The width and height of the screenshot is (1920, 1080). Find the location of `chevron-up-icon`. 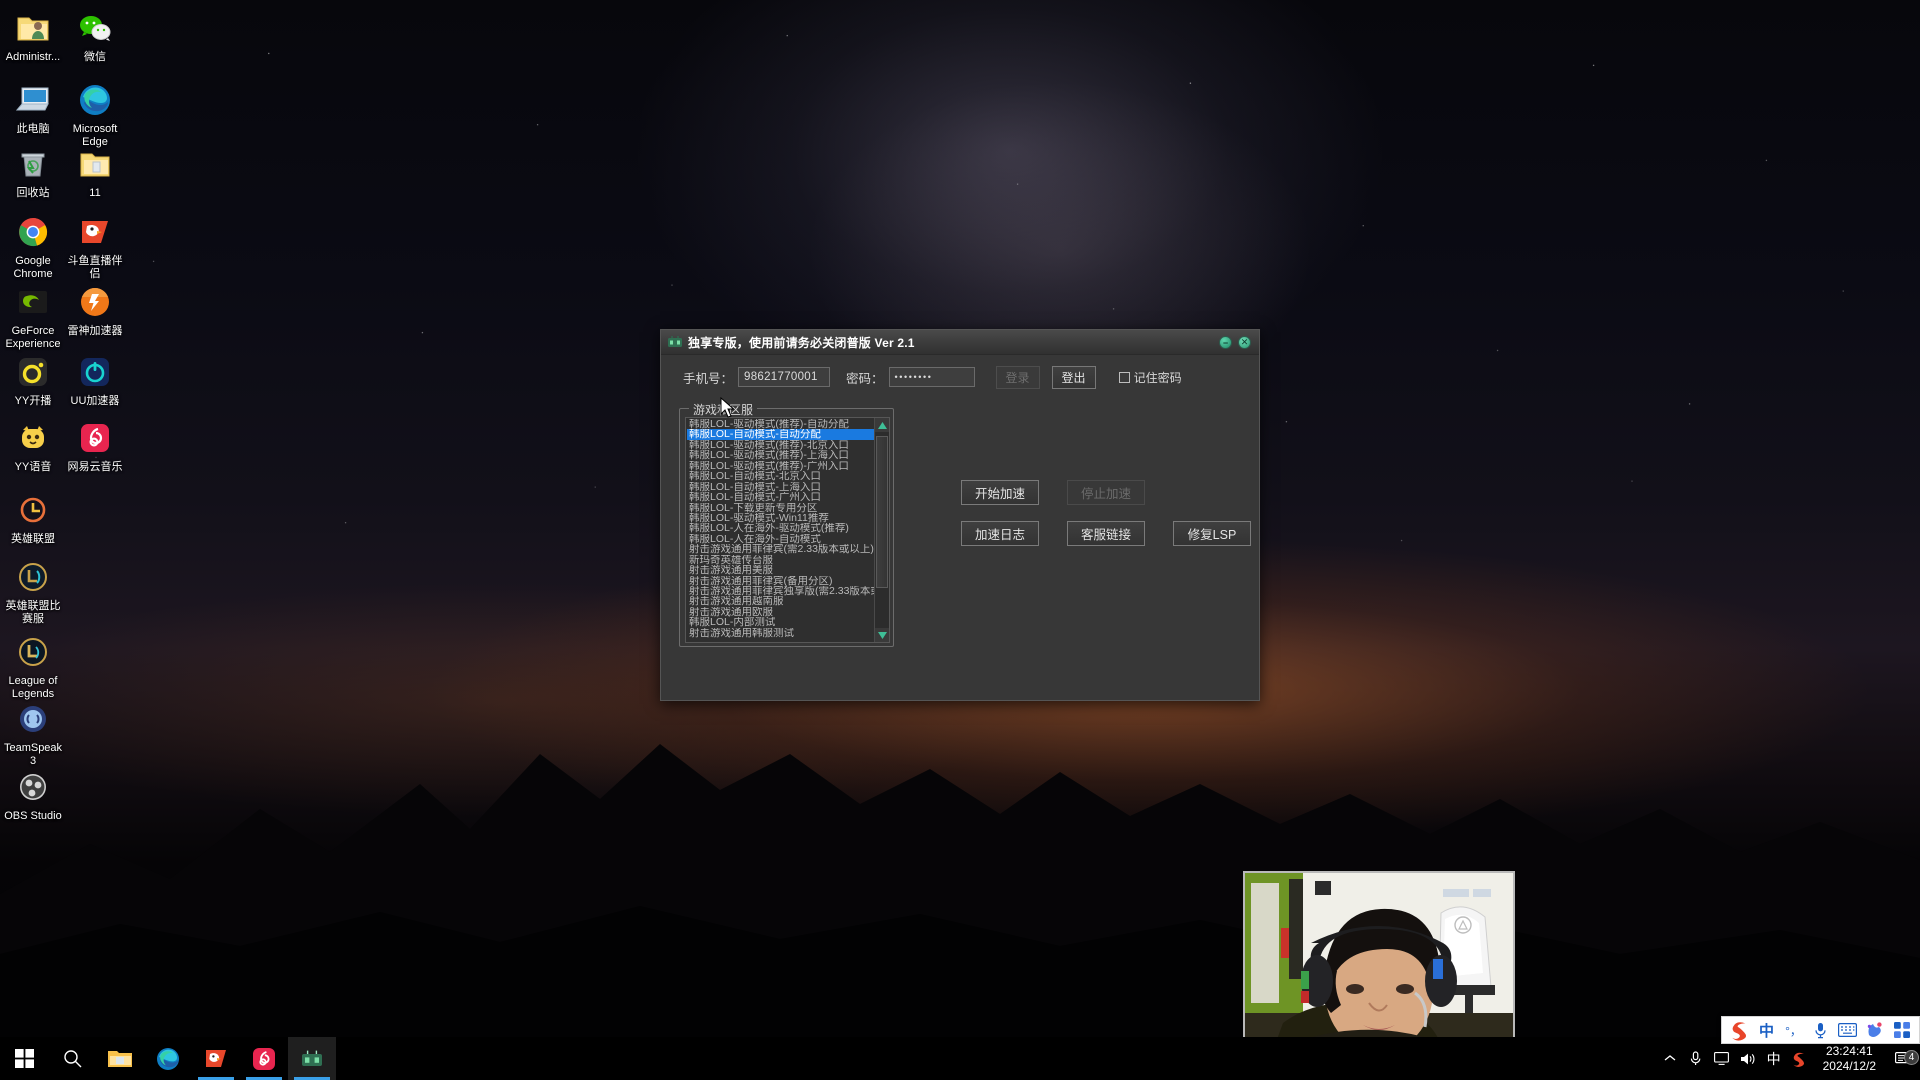

chevron-up-icon is located at coordinates (1670, 1058).